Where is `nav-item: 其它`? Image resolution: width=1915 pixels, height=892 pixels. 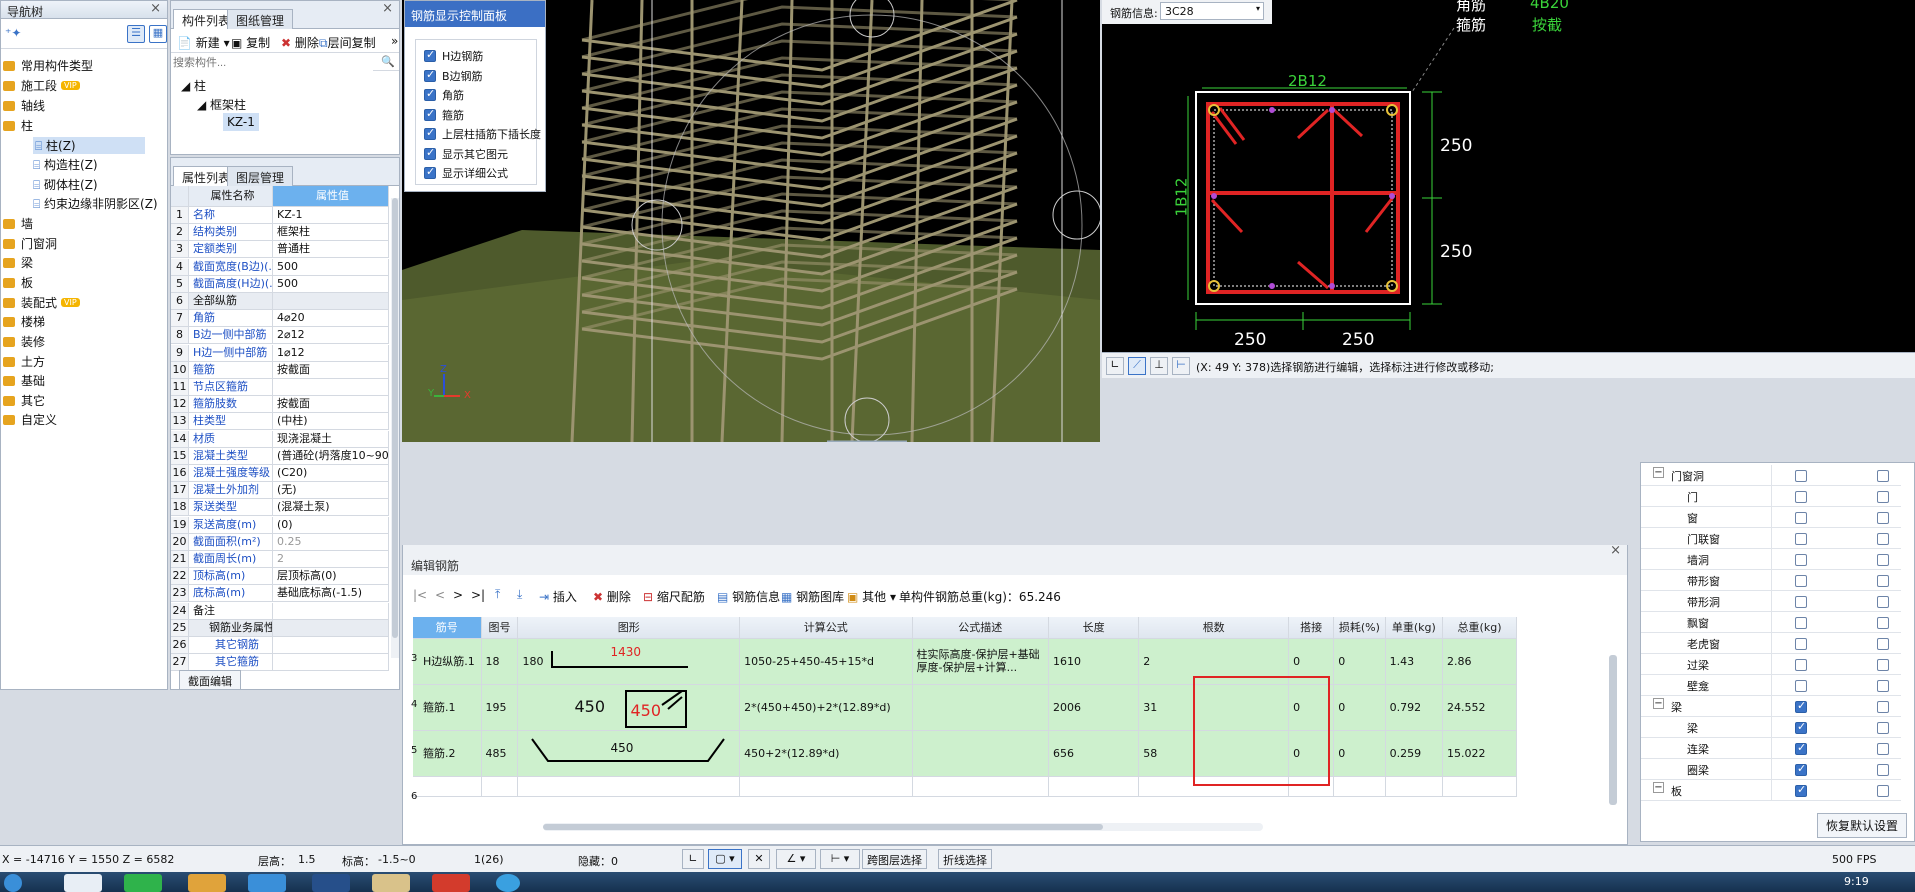
nav-item: 其它 is located at coordinates (24, 400).